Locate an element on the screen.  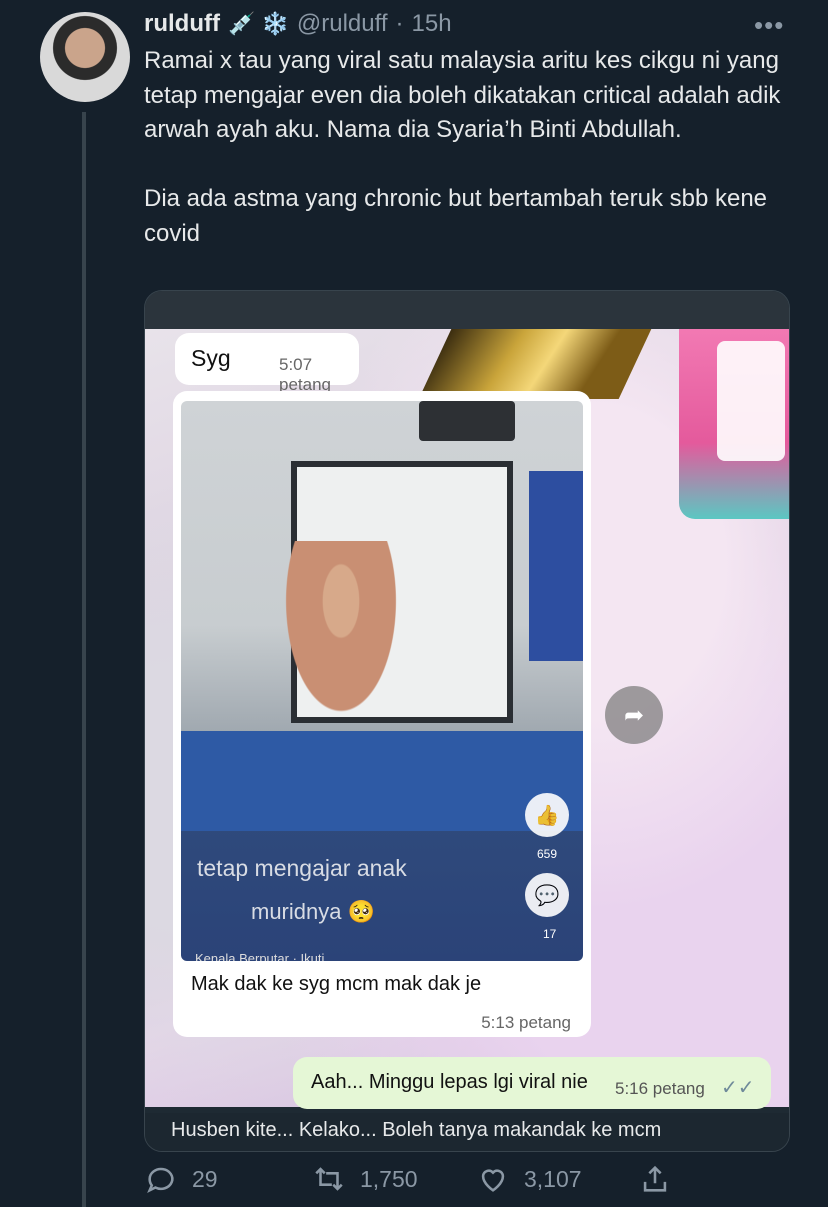
timestamp: 15h is located at coordinates (432, 24).